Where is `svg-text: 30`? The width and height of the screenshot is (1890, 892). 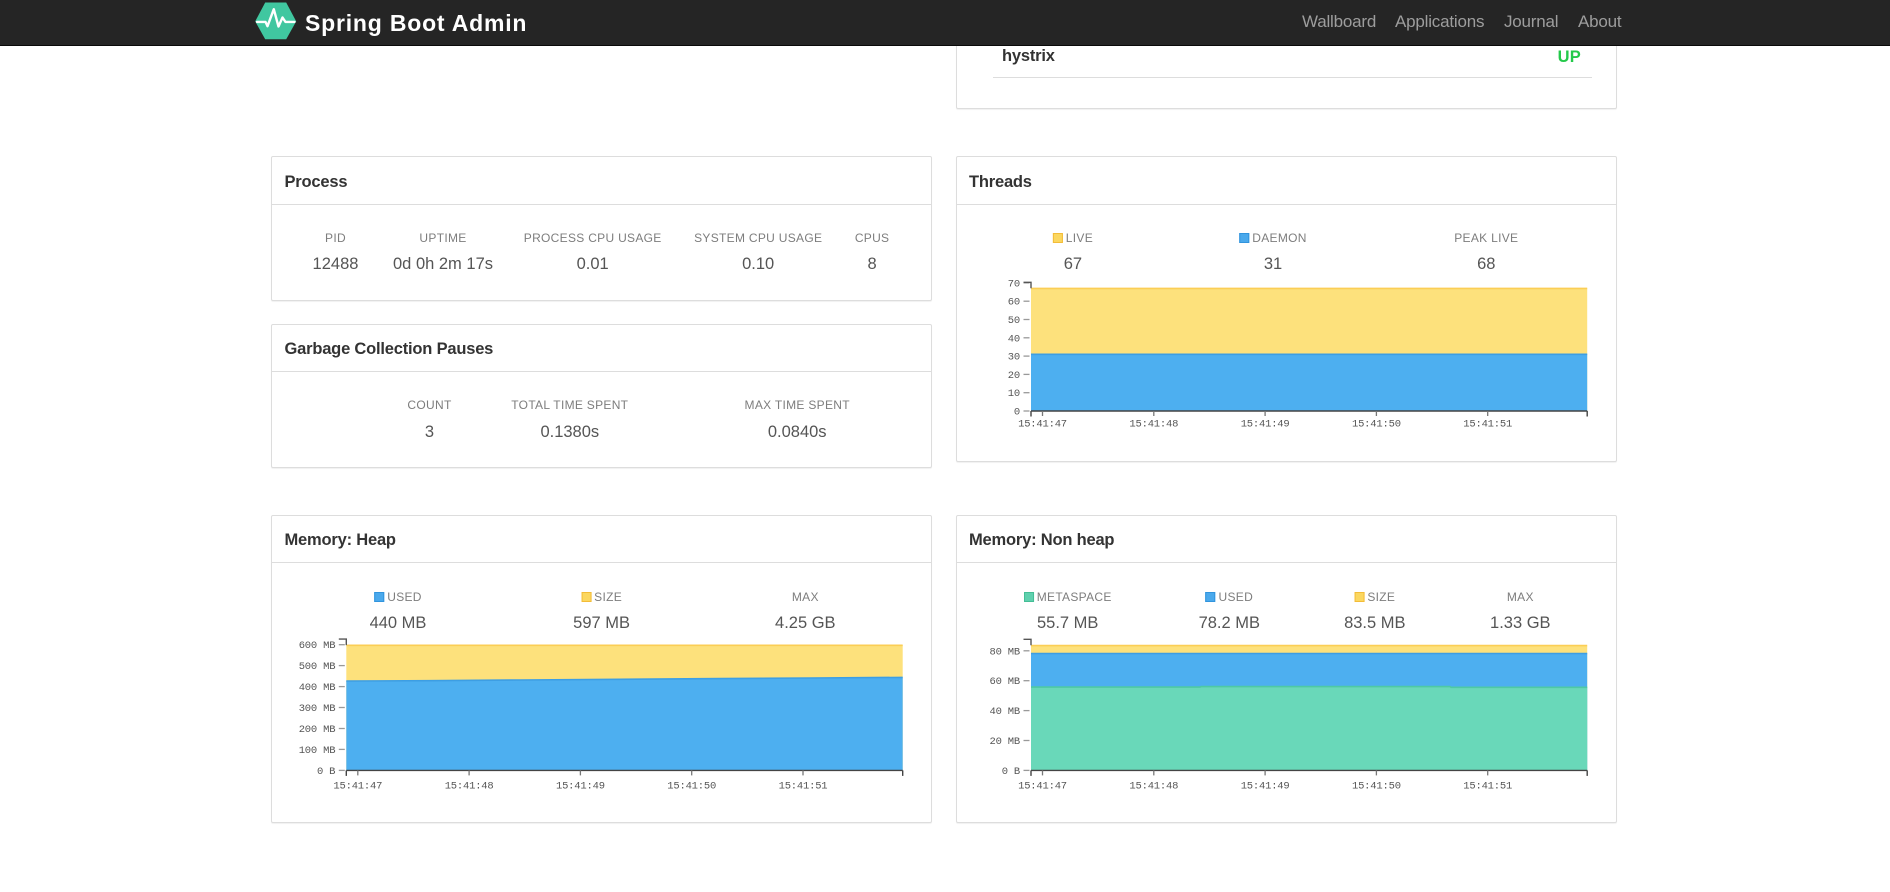
svg-text: 30 is located at coordinates (1014, 358).